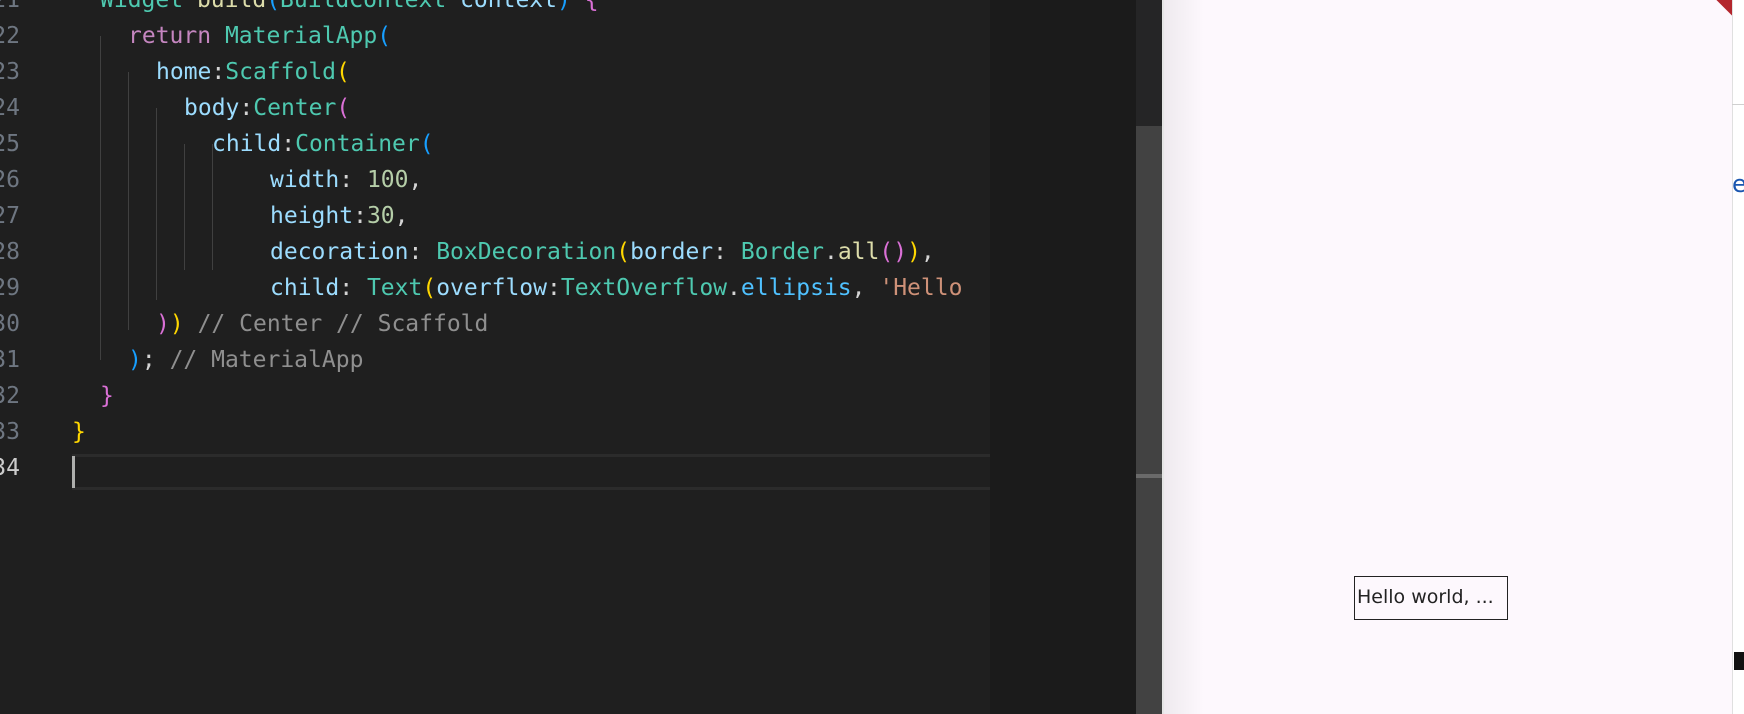  I want to click on code-line: 27 height:30,, so click(495, 216).